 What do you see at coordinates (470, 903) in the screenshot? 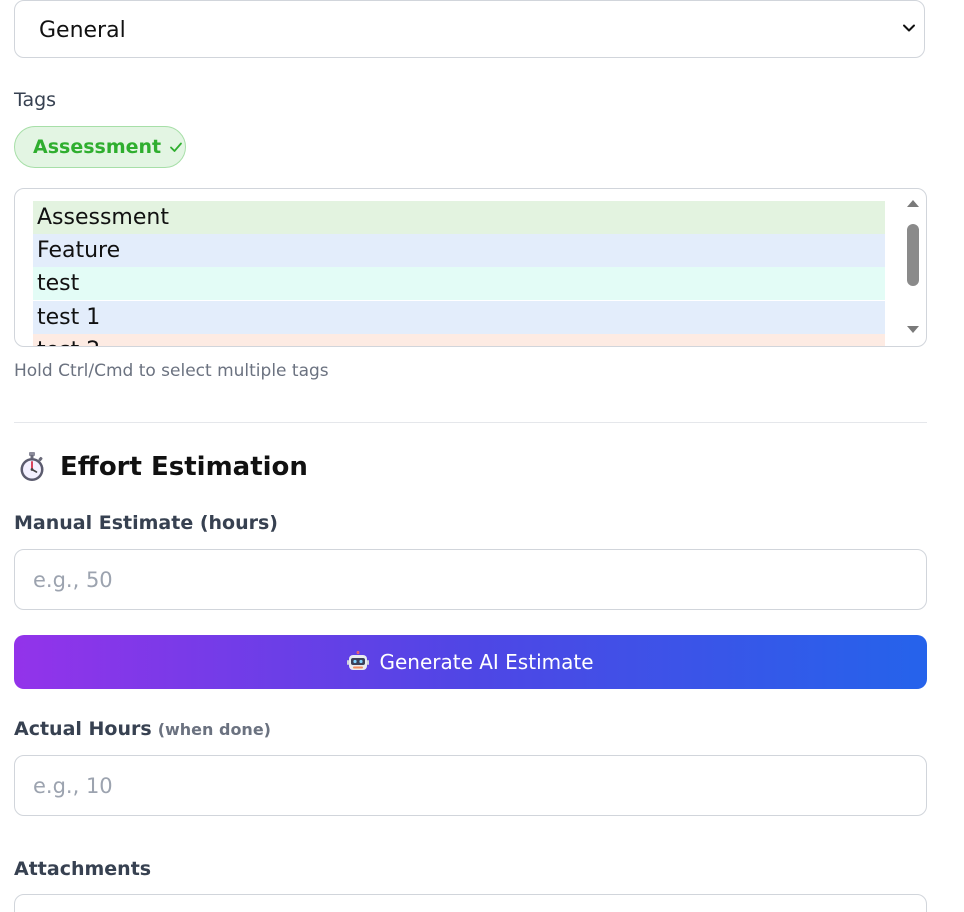
I see `attachments-dropzone` at bounding box center [470, 903].